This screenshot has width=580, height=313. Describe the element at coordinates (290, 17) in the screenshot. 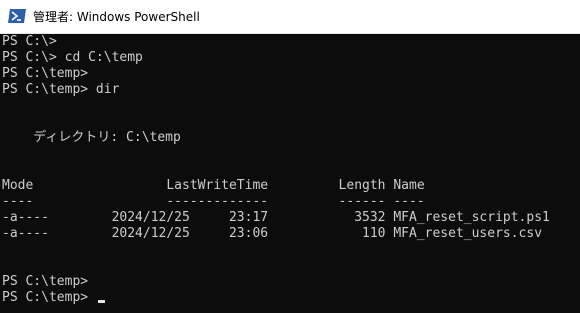

I see `title-bar: 管理者: Windows PowerShell` at that location.